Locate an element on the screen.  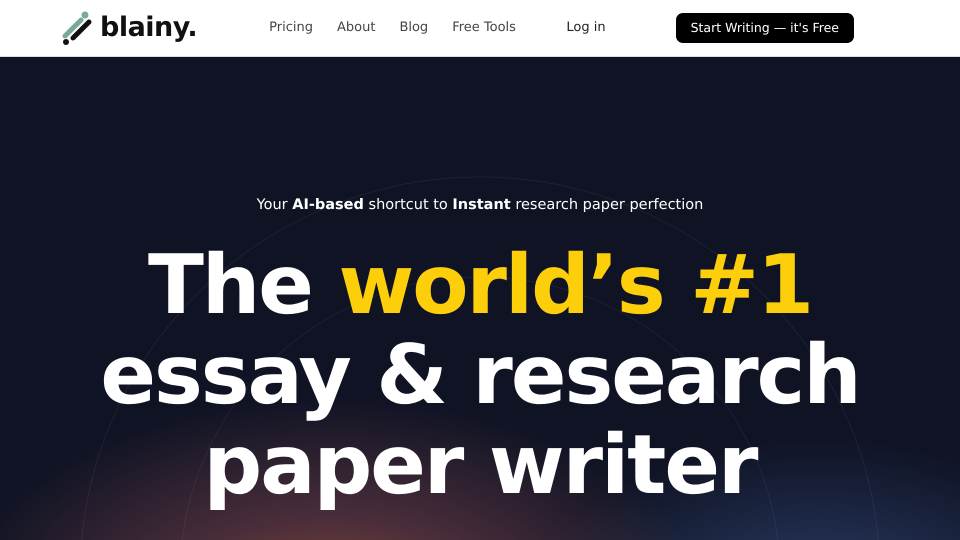
start-writing-button: Start Writing — it's Free is located at coordinates (765, 28).